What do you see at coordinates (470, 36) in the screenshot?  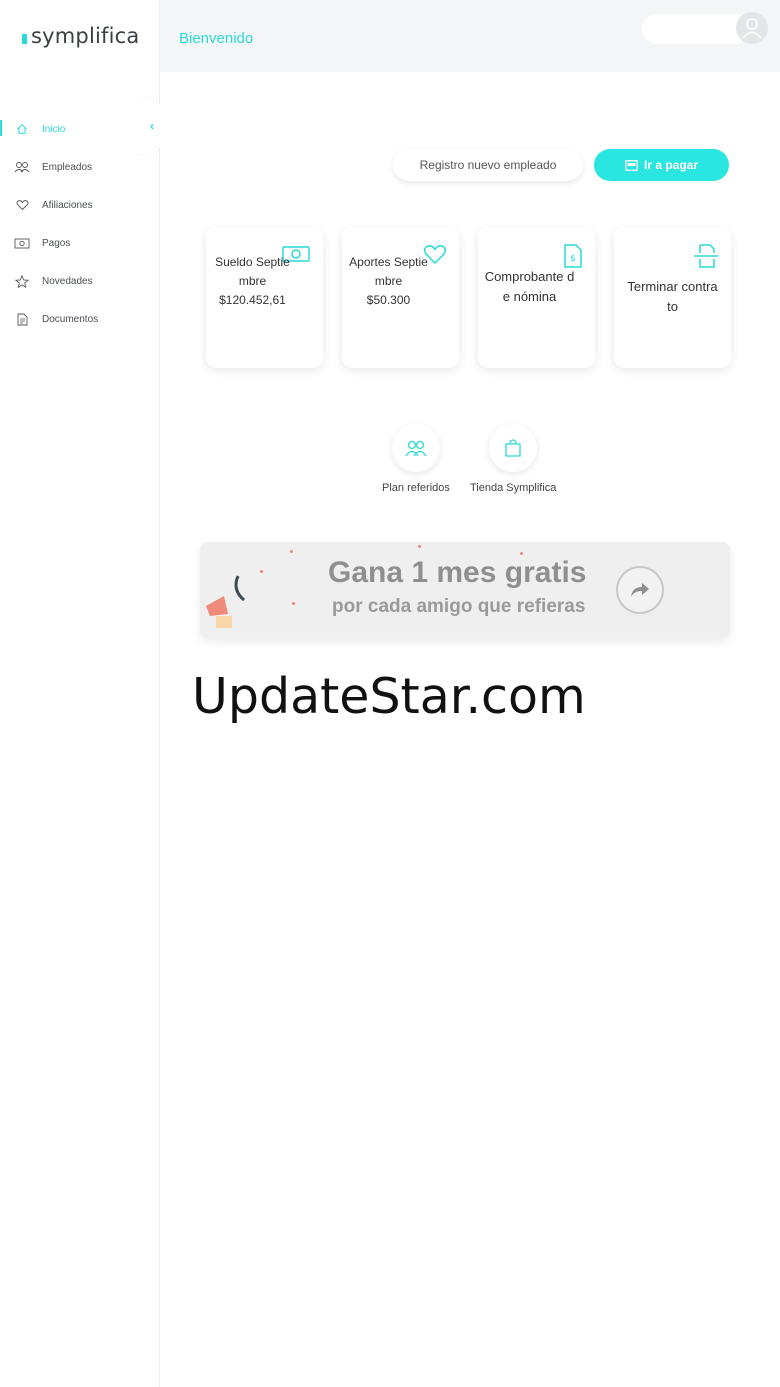 I see `top-header: Bienvenido` at bounding box center [470, 36].